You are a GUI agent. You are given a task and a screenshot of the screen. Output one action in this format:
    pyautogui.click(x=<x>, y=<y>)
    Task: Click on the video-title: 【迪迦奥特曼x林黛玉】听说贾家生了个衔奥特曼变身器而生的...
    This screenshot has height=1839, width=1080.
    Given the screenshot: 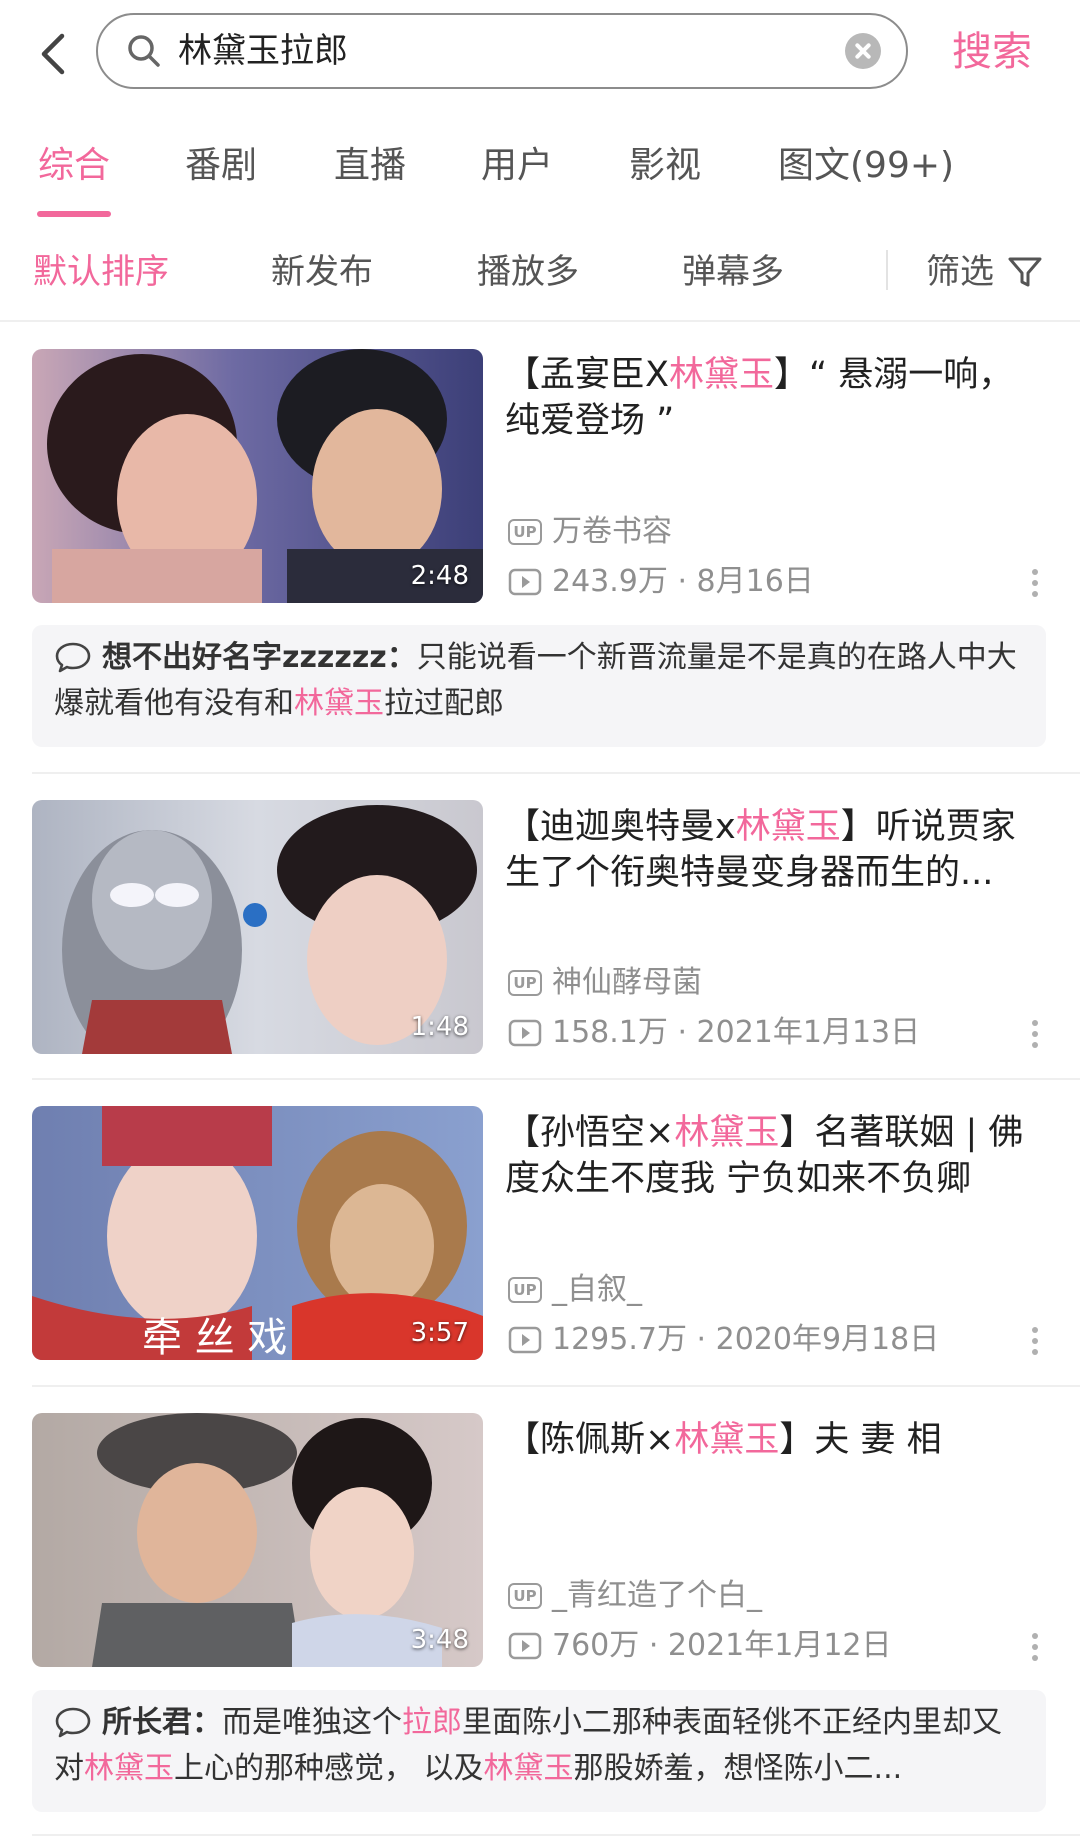 What is the action you would take?
    pyautogui.click(x=775, y=850)
    